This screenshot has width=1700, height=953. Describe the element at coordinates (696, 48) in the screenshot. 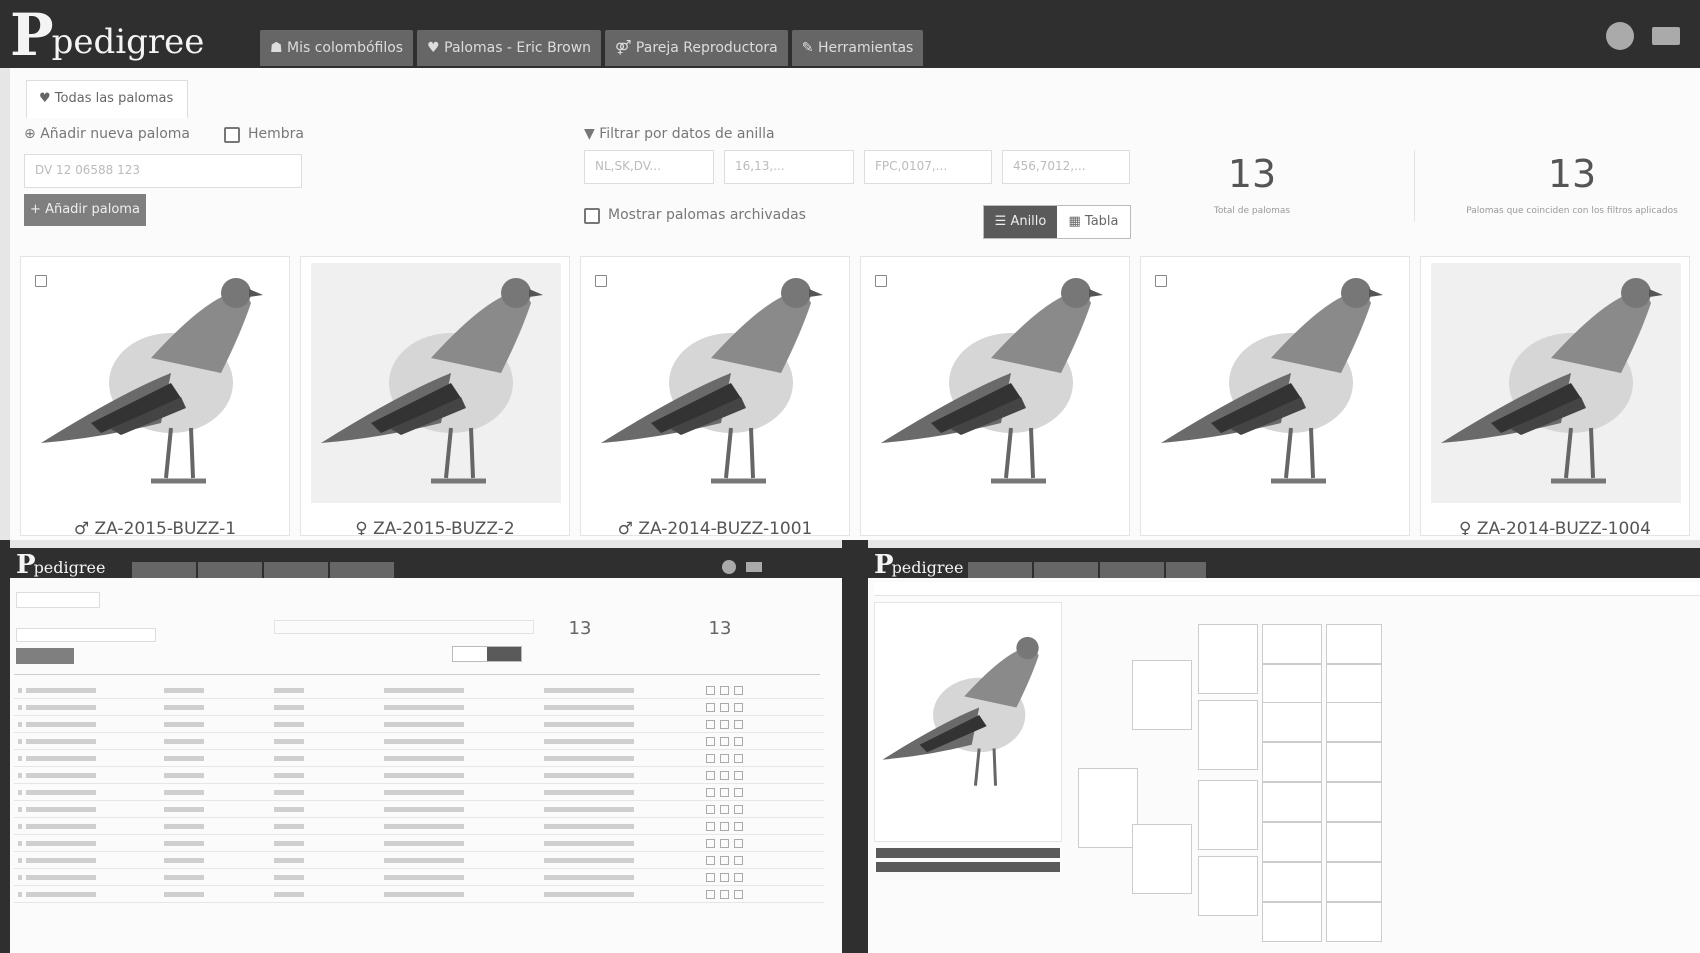

I see `nav-breeding-pair: ⚤ Pareja Reproductora` at that location.